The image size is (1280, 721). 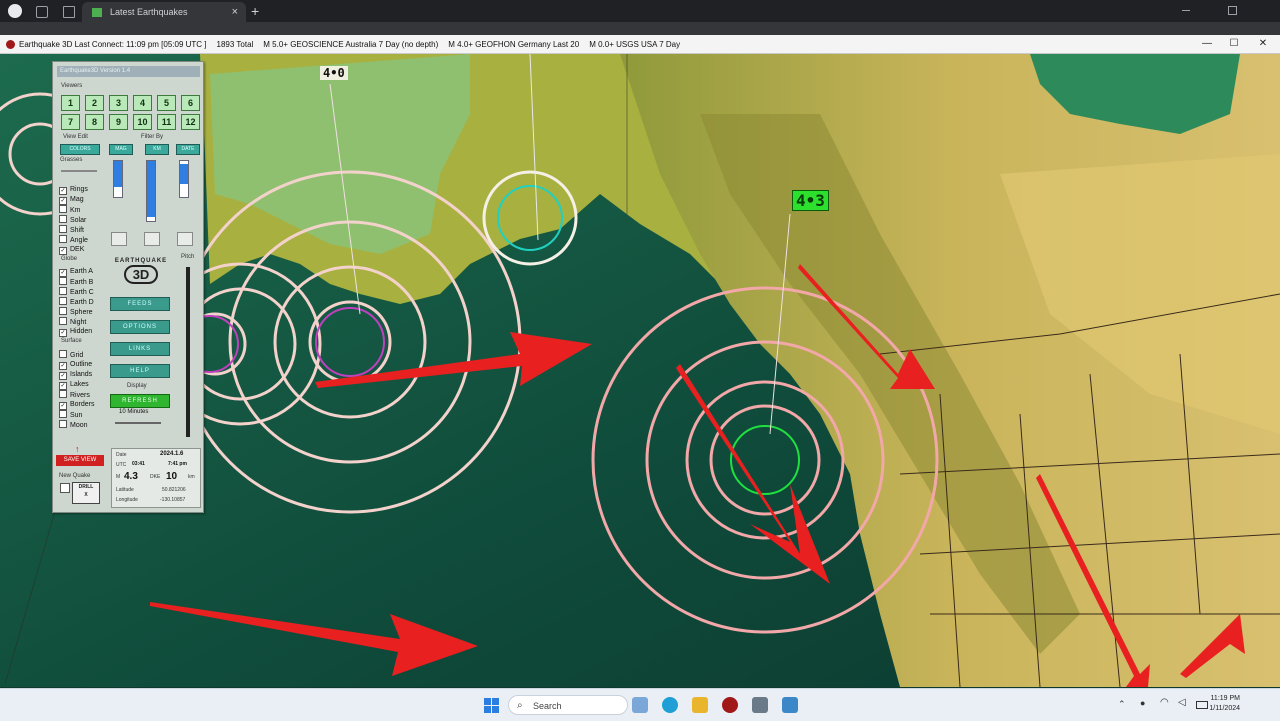 What do you see at coordinates (514, 44) in the screenshot?
I see `feed-germany: M 4.0+ GEOFHON Germany Last 20` at bounding box center [514, 44].